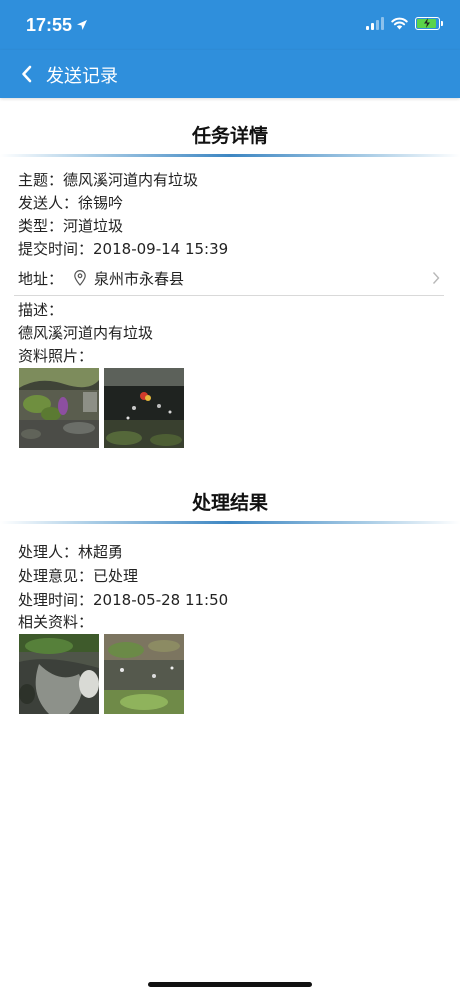 Image resolution: width=460 pixels, height=996 pixels. I want to click on handle-time-row: 处理时间：2018-05-28 11:50, so click(123, 599).